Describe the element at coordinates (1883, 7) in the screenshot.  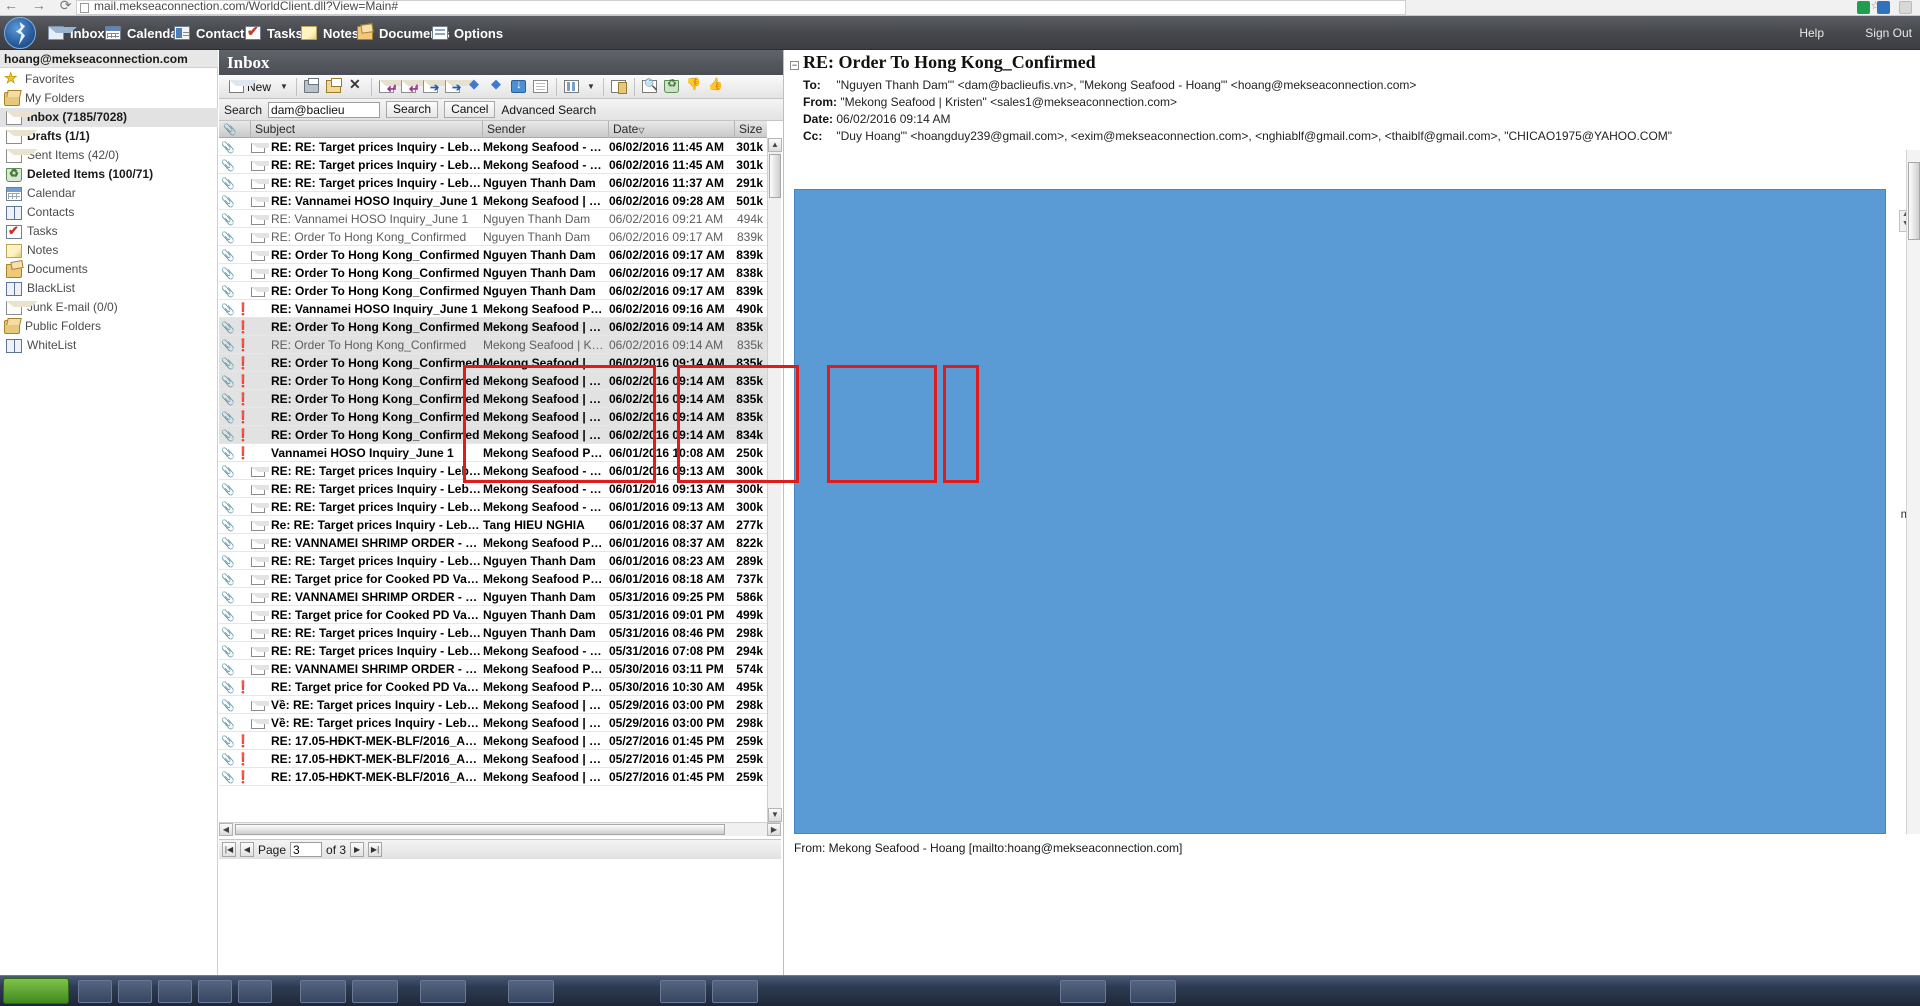
I see `browser-extension-blue-icon` at that location.